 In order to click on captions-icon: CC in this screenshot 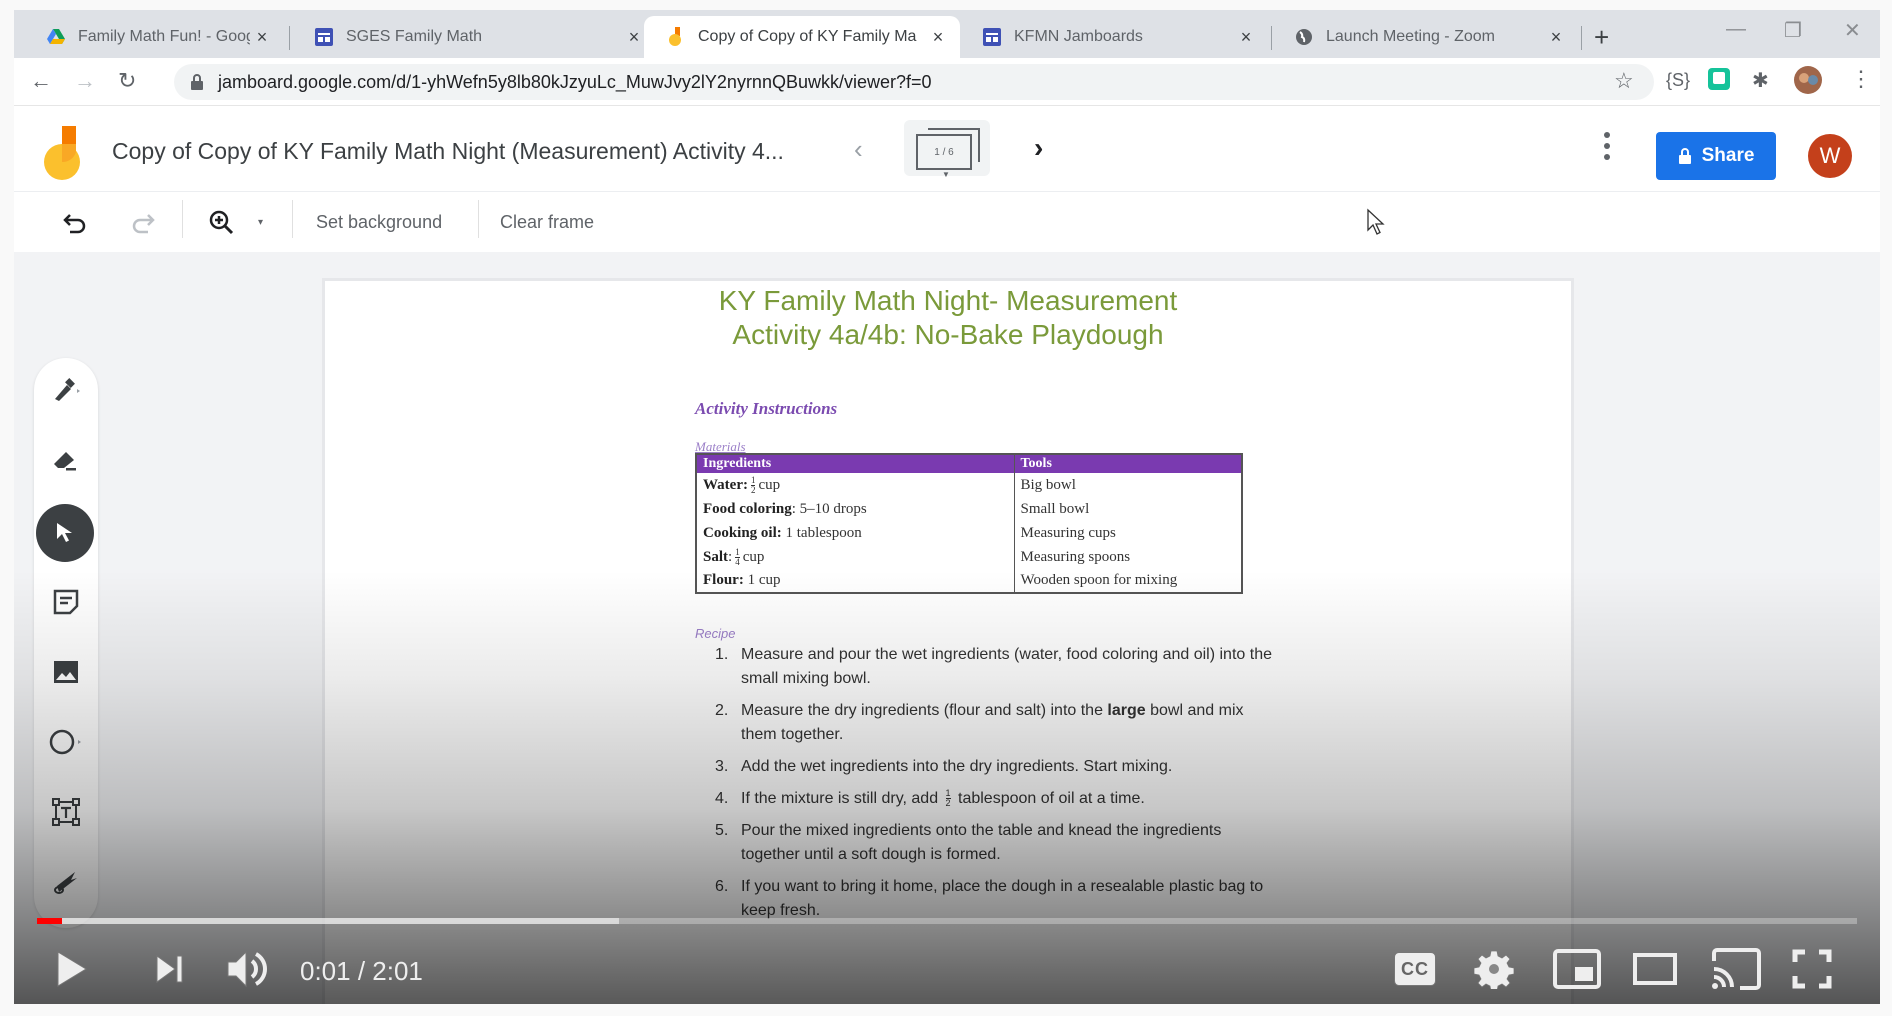, I will do `click(1415, 969)`.